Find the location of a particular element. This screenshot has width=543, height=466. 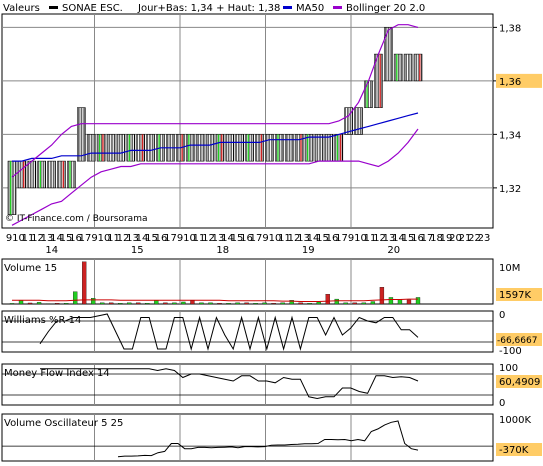

mfi-panel: Money Flow Index 14 100 0 60,4909 is located at coordinates (271, 386).